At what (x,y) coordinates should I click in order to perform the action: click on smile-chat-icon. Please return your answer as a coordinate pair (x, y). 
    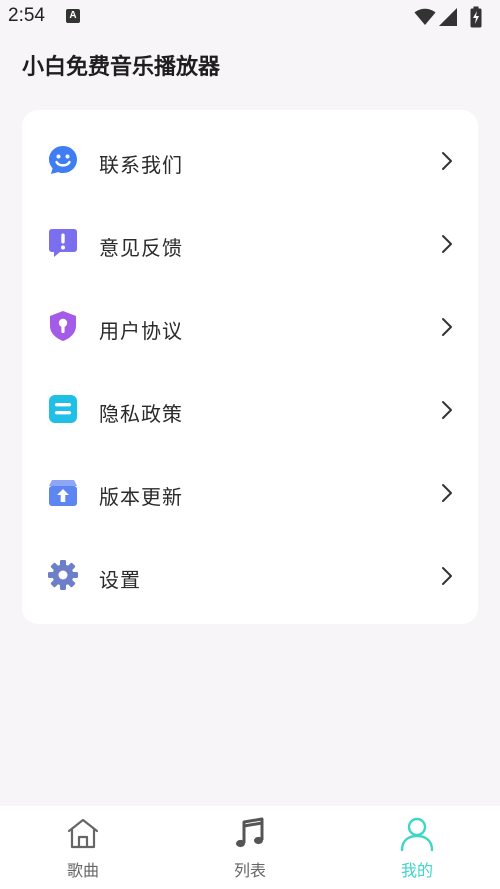
    Looking at the image, I should click on (63, 160).